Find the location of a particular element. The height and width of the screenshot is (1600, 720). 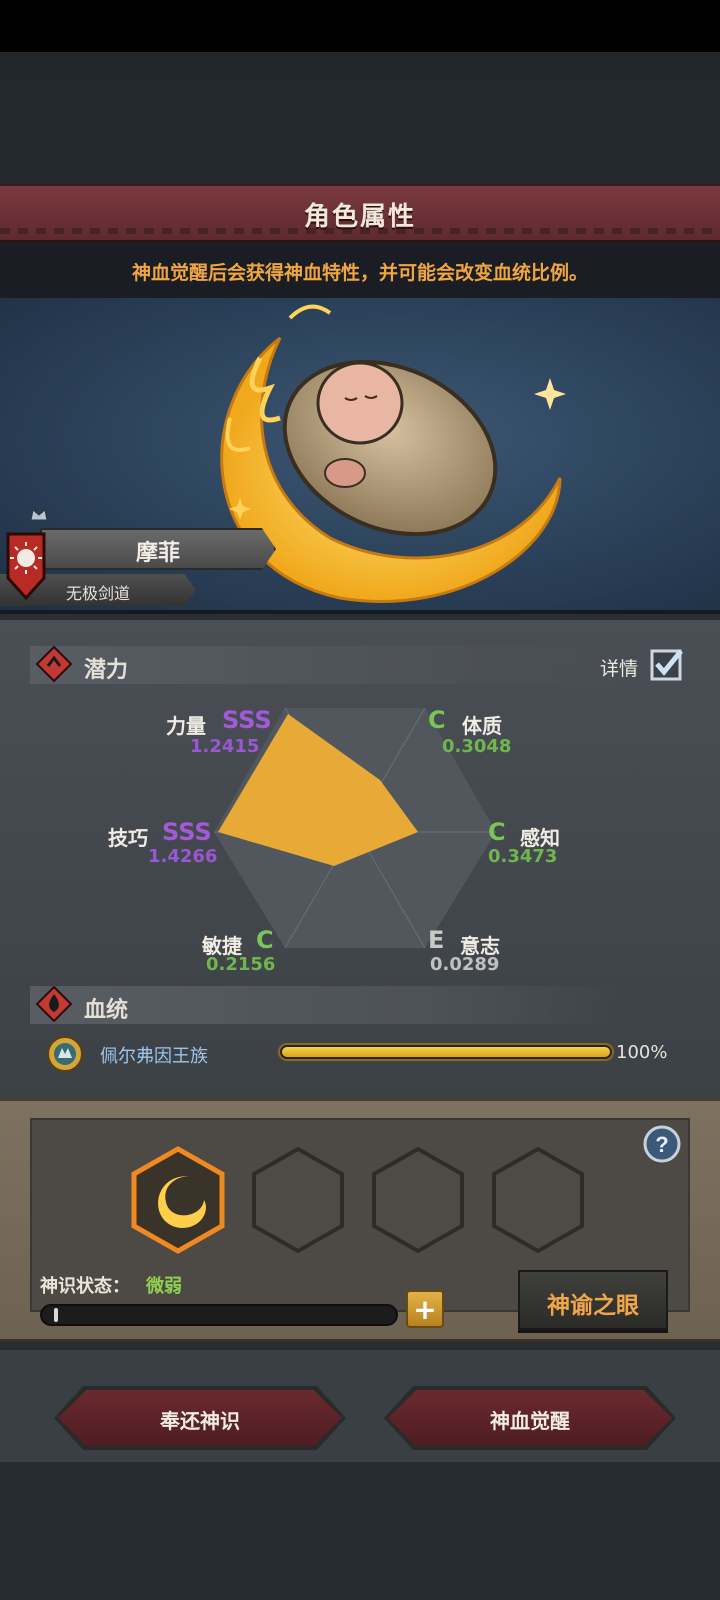

blood-drop-icon is located at coordinates (54, 1004).